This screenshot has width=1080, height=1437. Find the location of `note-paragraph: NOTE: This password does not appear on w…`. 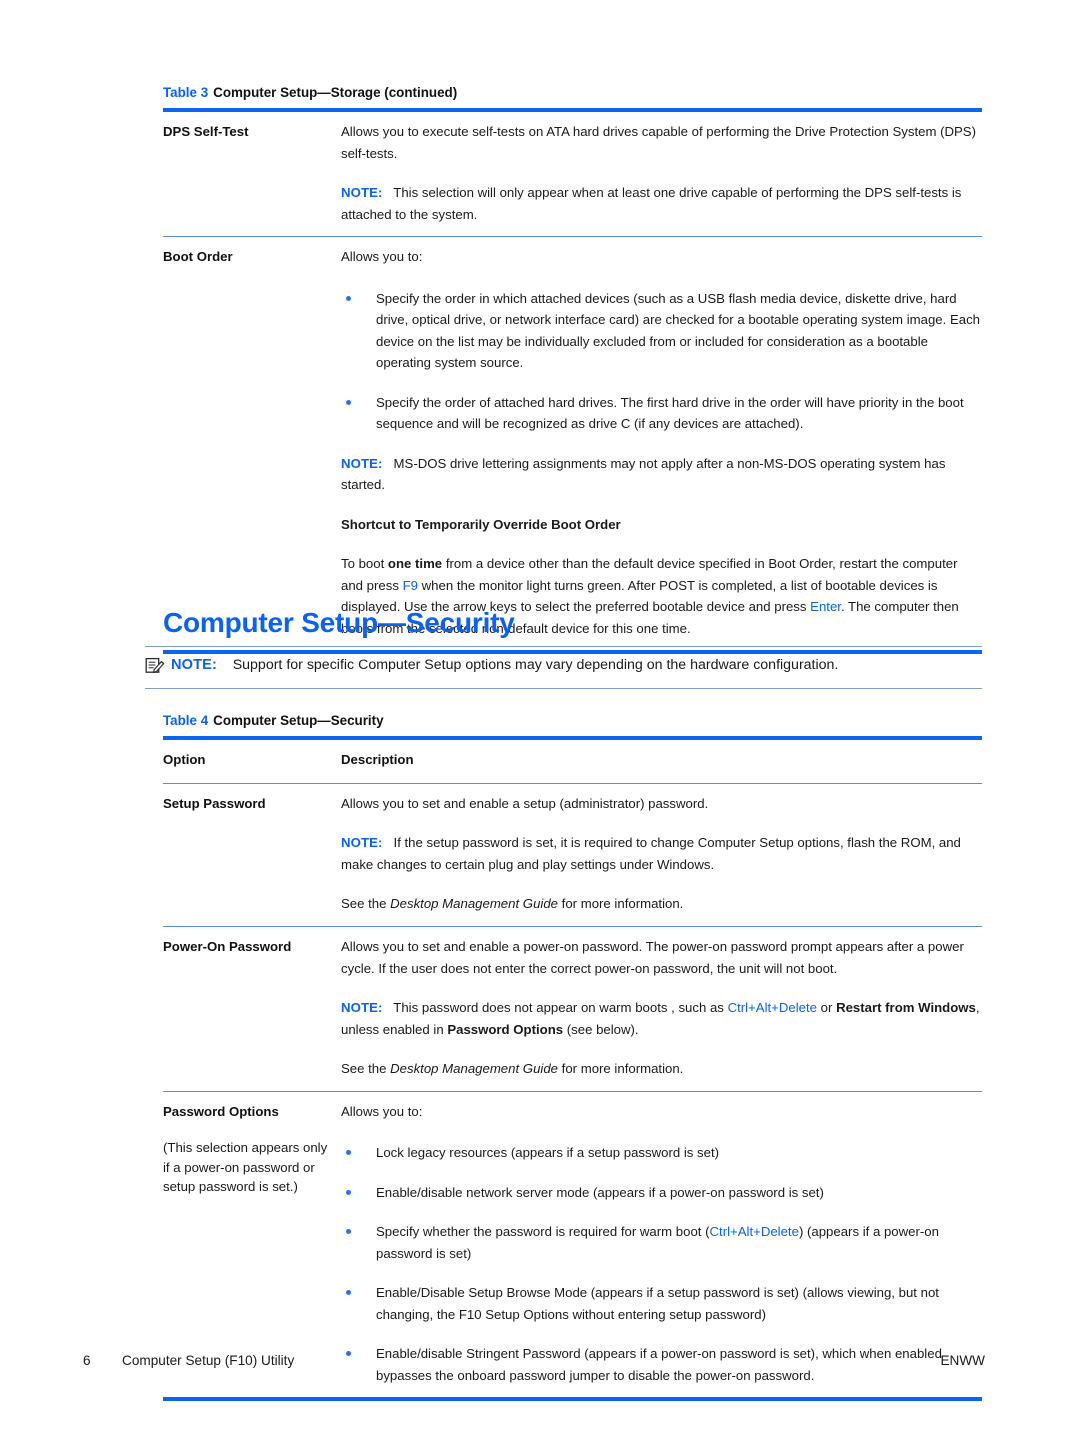

note-paragraph: NOTE: This password does not appear on w… is located at coordinates (661, 1018).